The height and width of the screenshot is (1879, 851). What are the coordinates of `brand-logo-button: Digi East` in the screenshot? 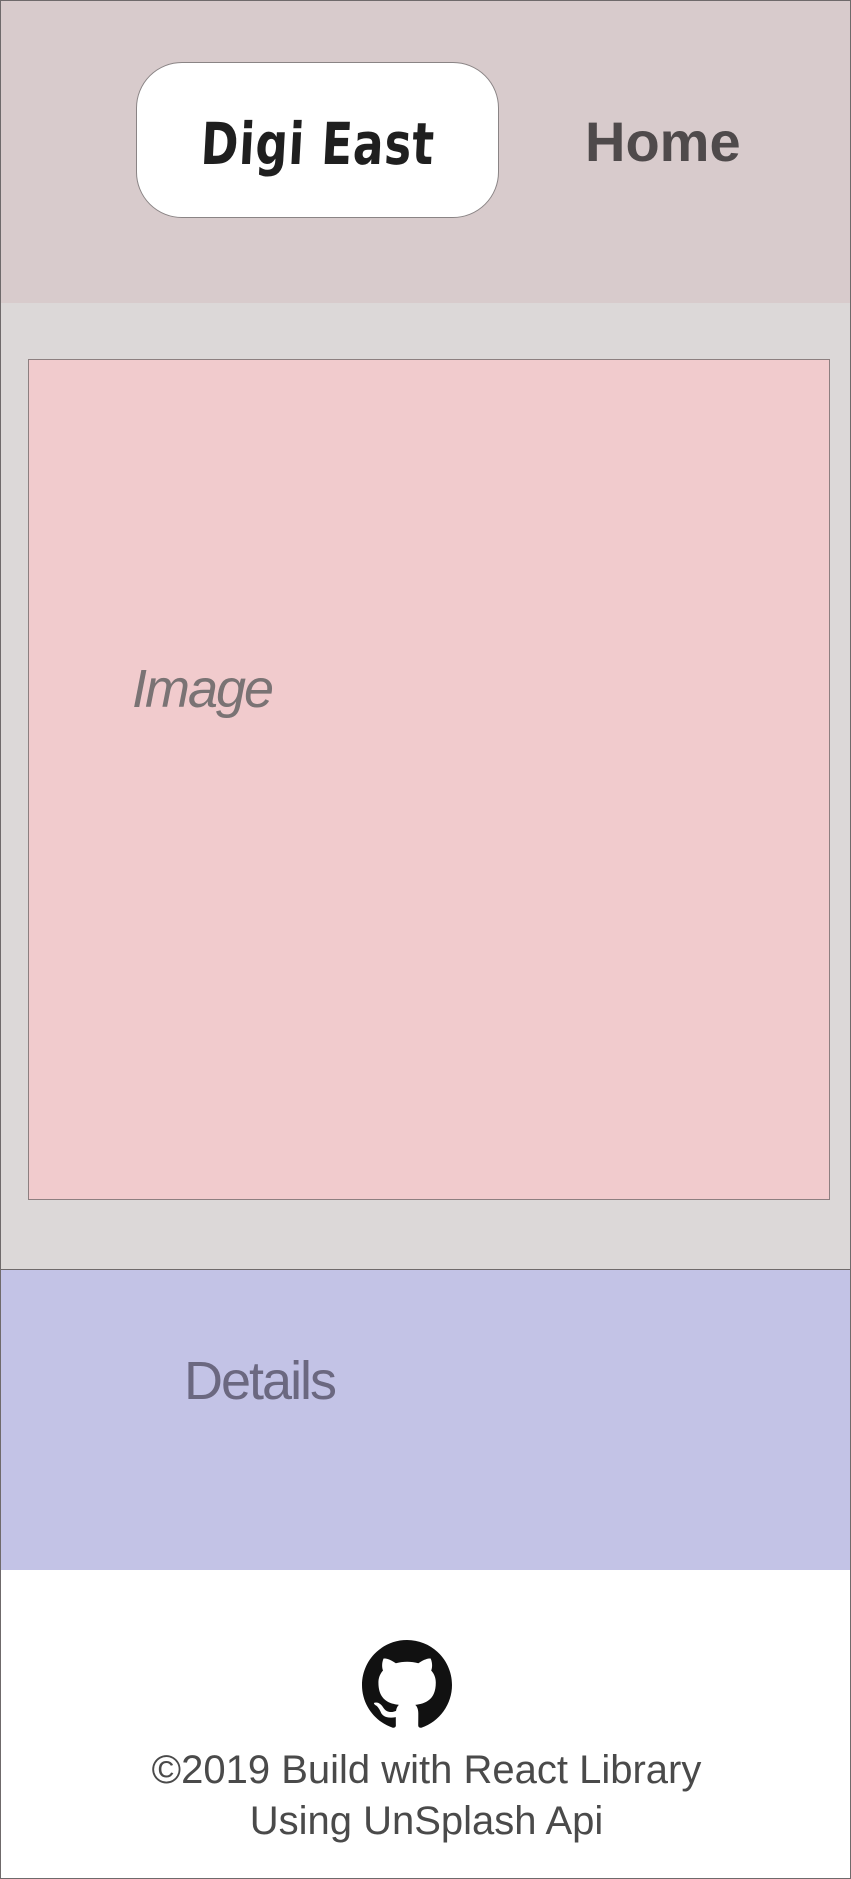 It's located at (317, 140).